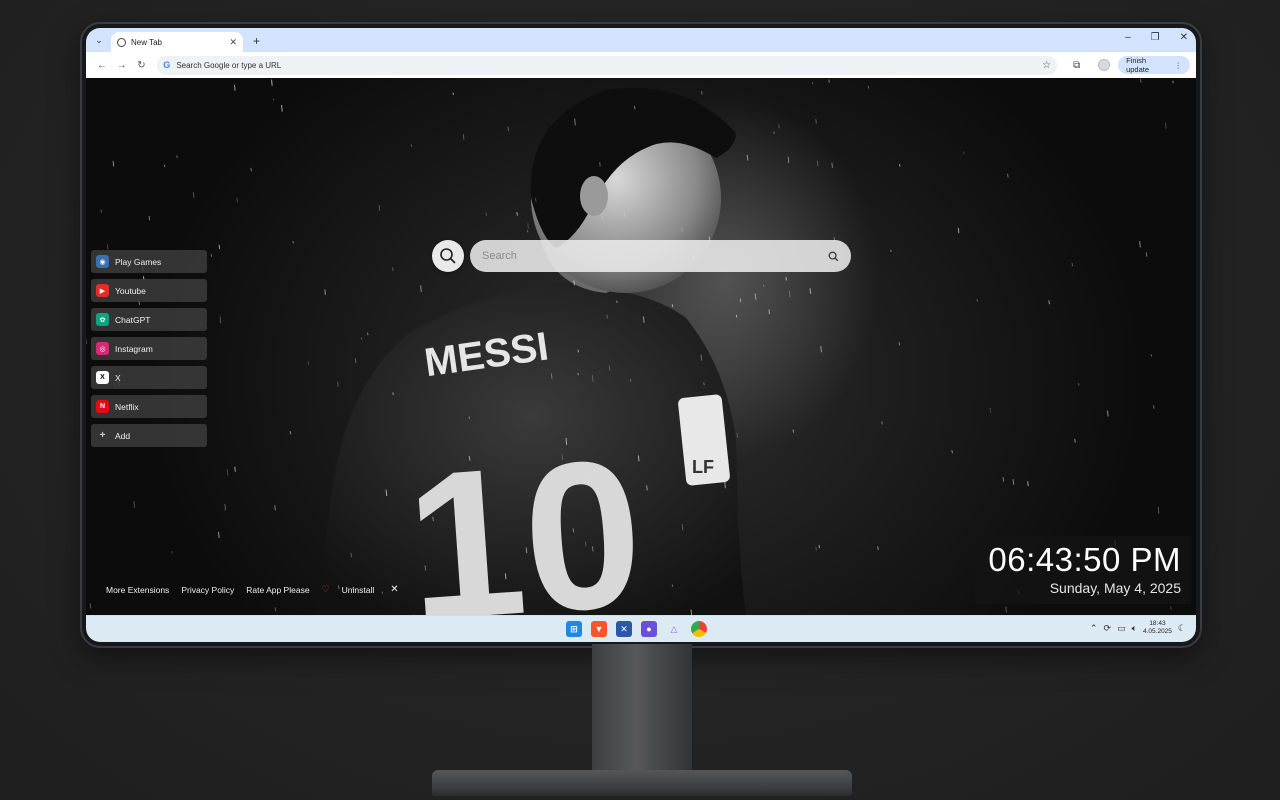 Image resolution: width=1280 pixels, height=800 pixels. What do you see at coordinates (358, 590) in the screenshot?
I see `uninstall-link: Uninstall` at bounding box center [358, 590].